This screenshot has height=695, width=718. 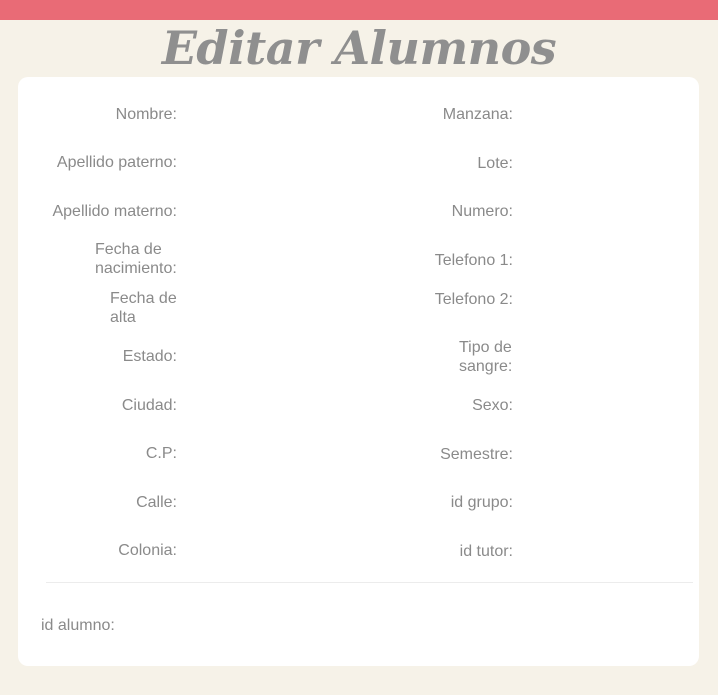 I want to click on colonia-label: Colonia:, so click(x=147, y=550).